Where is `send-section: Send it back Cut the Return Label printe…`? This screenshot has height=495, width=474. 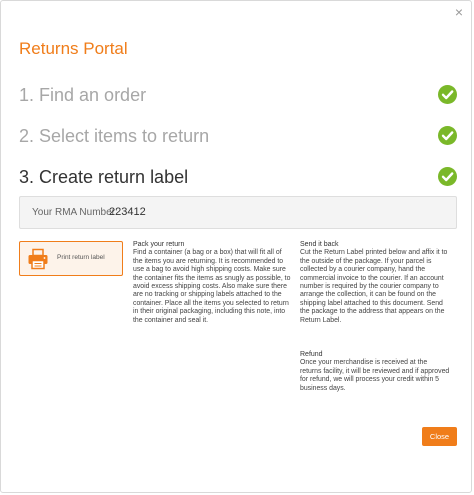
send-section: Send it back Cut the Return Label printe… is located at coordinates (376, 283).